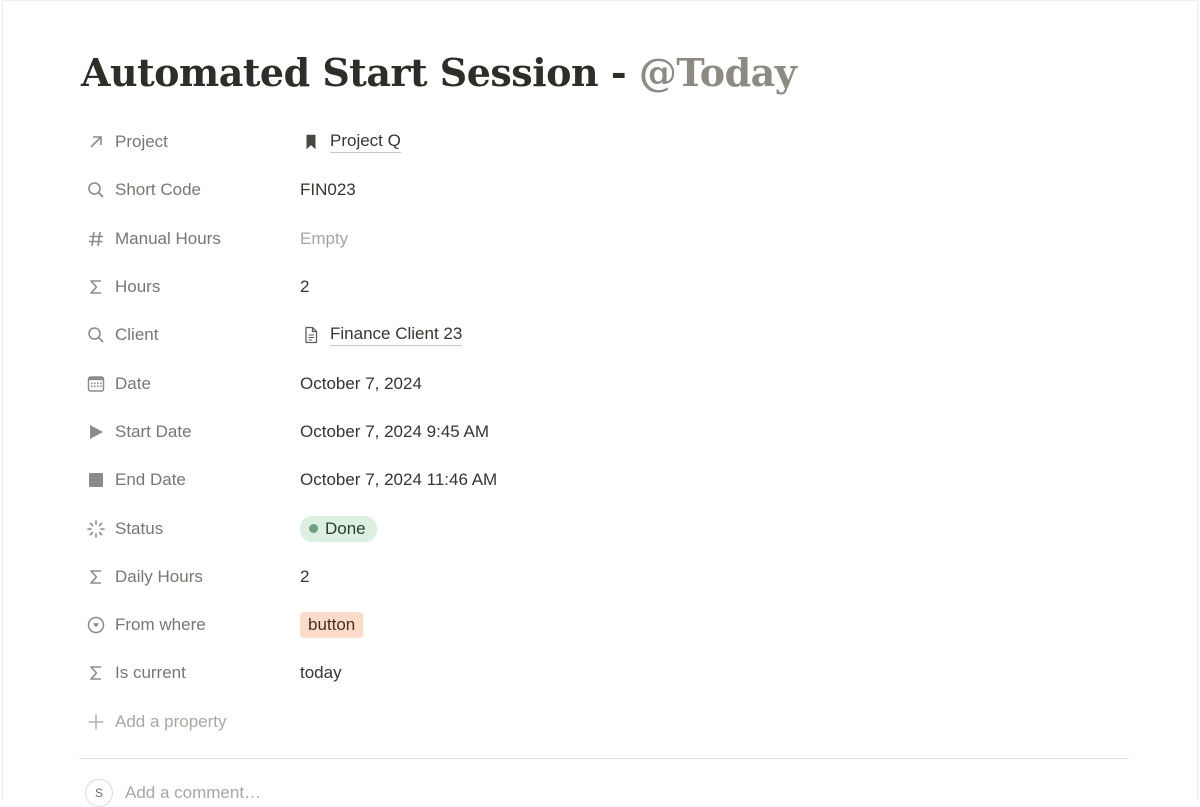 The image size is (1200, 807). I want to click on stop-icon, so click(96, 480).